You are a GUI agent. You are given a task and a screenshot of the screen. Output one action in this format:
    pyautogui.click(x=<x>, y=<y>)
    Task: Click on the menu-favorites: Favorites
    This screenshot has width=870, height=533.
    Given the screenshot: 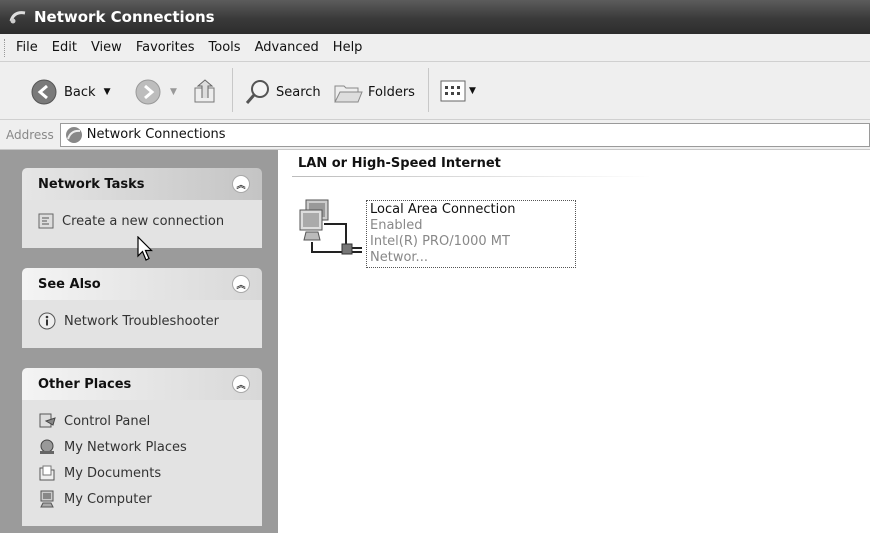 What is the action you would take?
    pyautogui.click(x=165, y=47)
    